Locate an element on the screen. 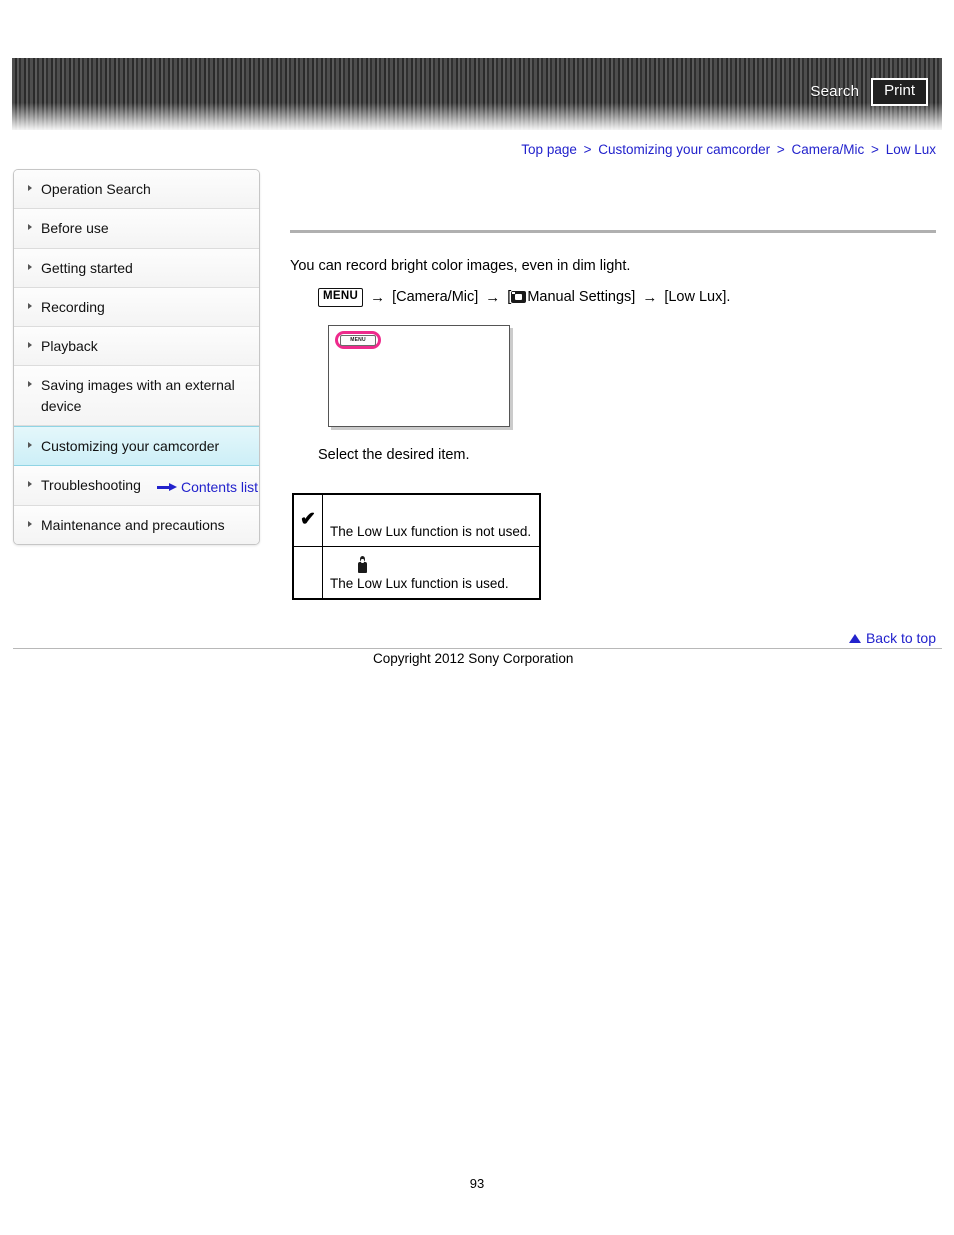  copyright-text: Copyright 2012 Sony Corporation is located at coordinates (473, 658).